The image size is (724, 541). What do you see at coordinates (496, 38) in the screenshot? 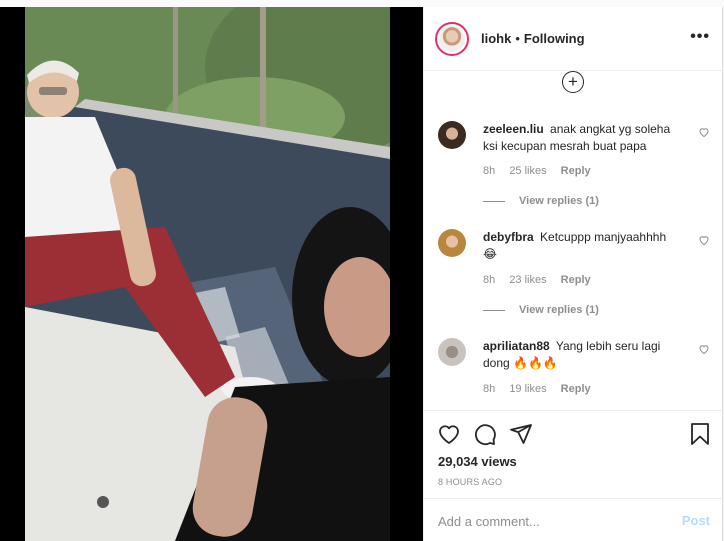
I see `author-username: liohk` at bounding box center [496, 38].